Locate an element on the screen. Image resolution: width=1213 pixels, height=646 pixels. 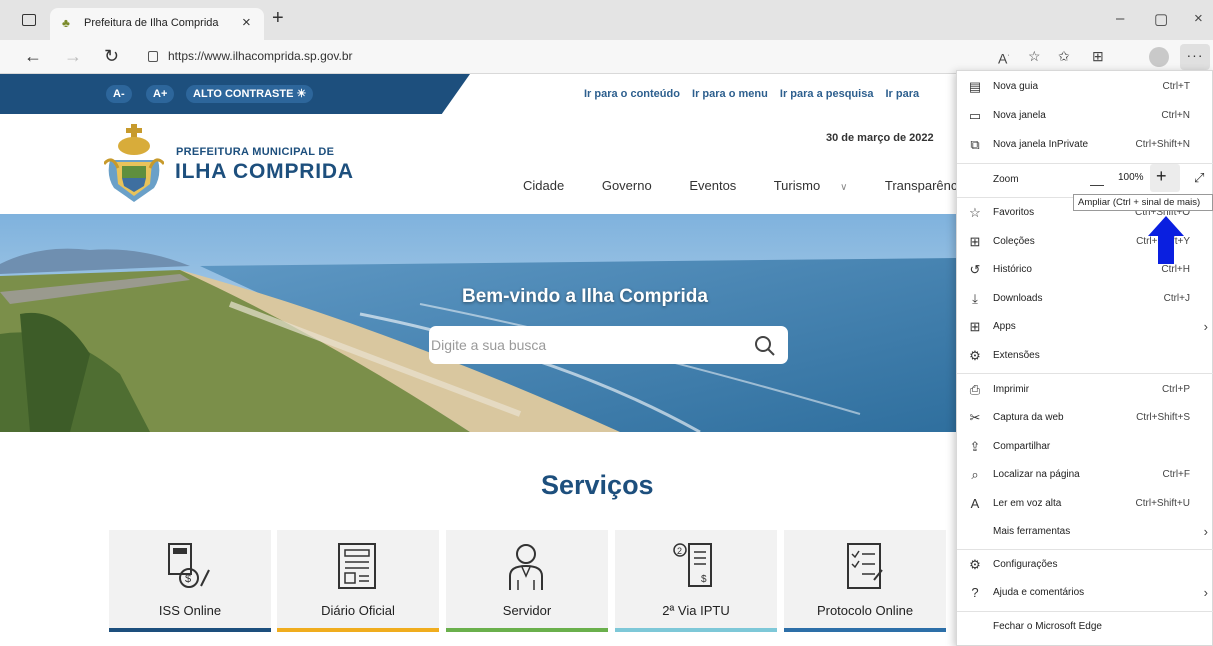
menu-item-label: Nova janela InPrivate is located at coordinates (1041, 144).